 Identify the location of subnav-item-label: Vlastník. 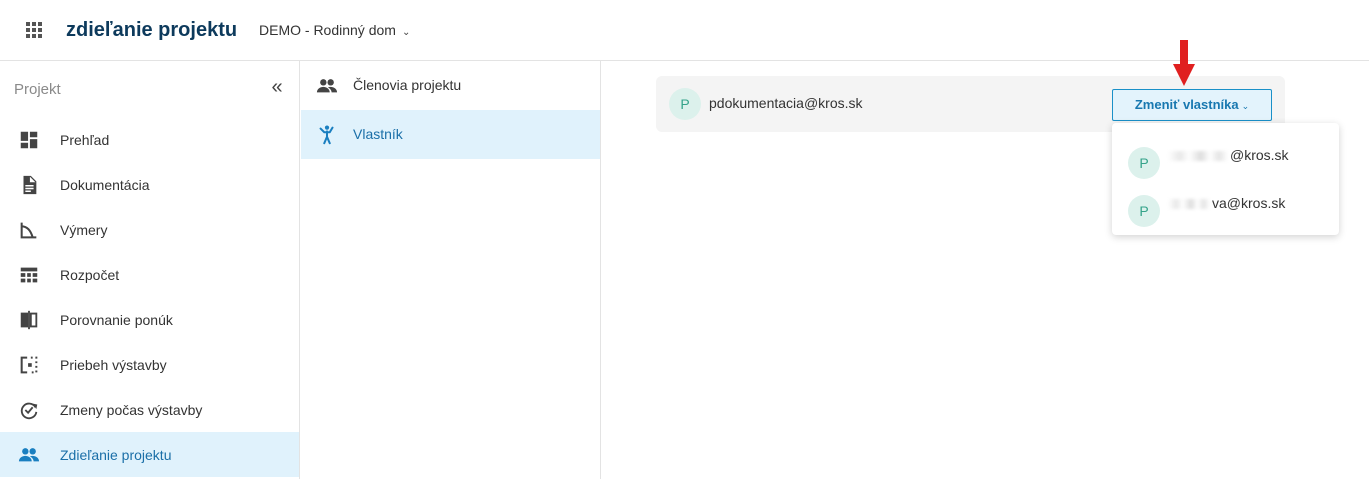
(378, 134).